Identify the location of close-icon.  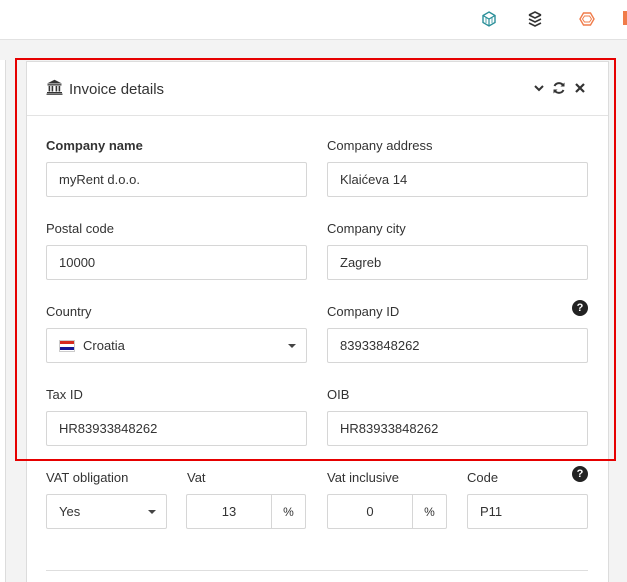
(580, 88).